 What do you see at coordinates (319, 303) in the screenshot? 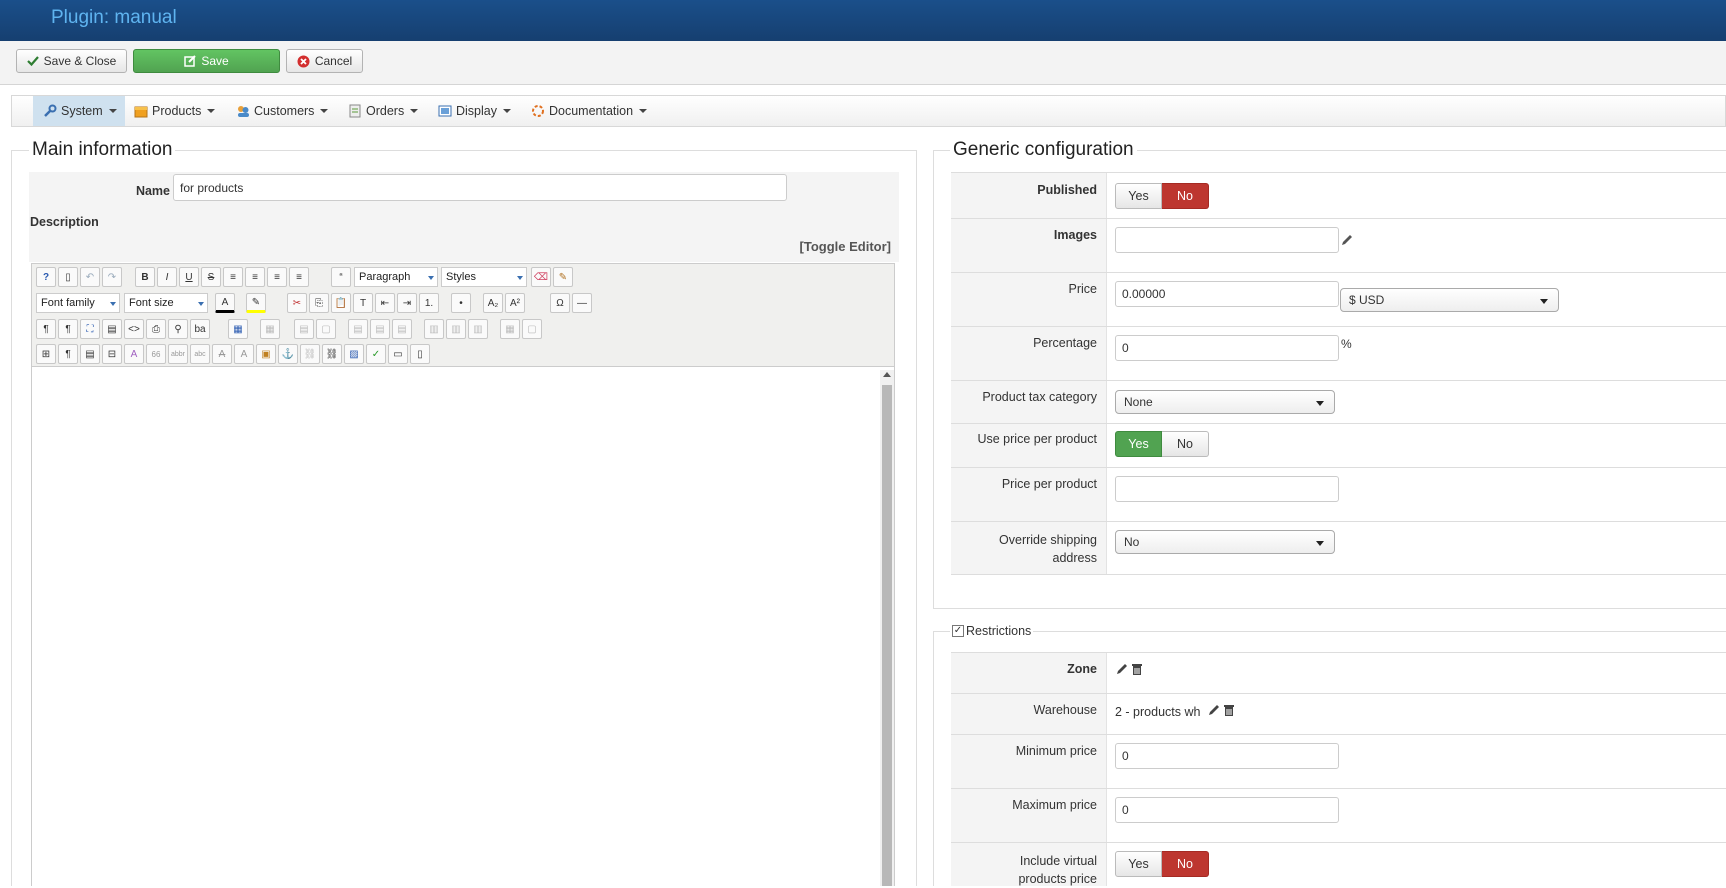
I see `copy-icon: ⎘` at bounding box center [319, 303].